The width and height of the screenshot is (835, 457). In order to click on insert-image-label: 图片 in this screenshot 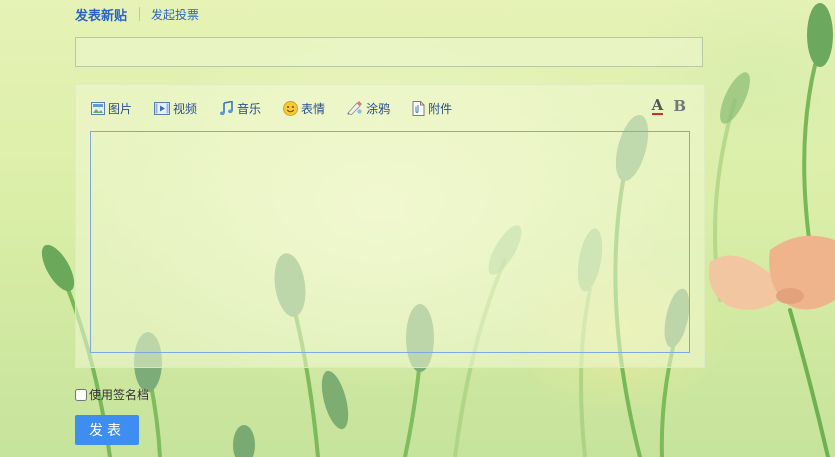, I will do `click(120, 108)`.